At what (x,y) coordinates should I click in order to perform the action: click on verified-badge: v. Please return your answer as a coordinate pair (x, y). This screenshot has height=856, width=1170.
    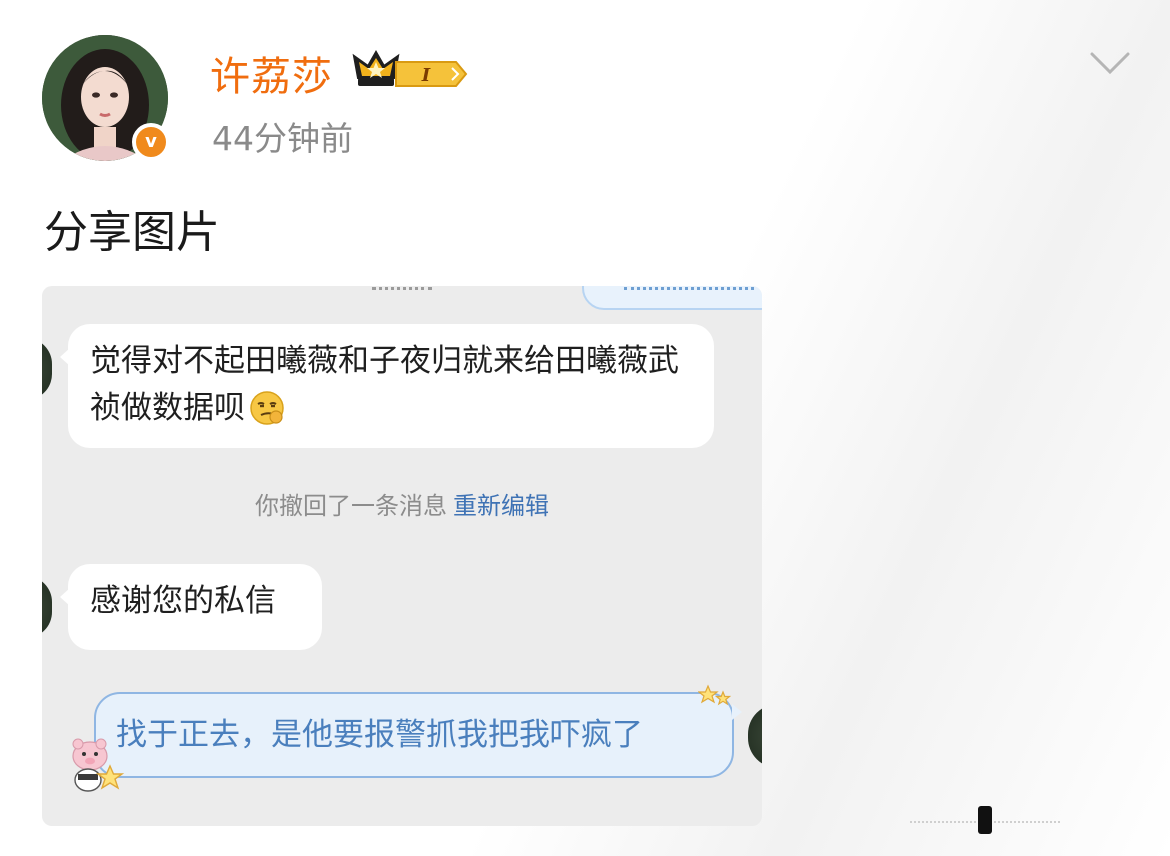
    Looking at the image, I should click on (151, 142).